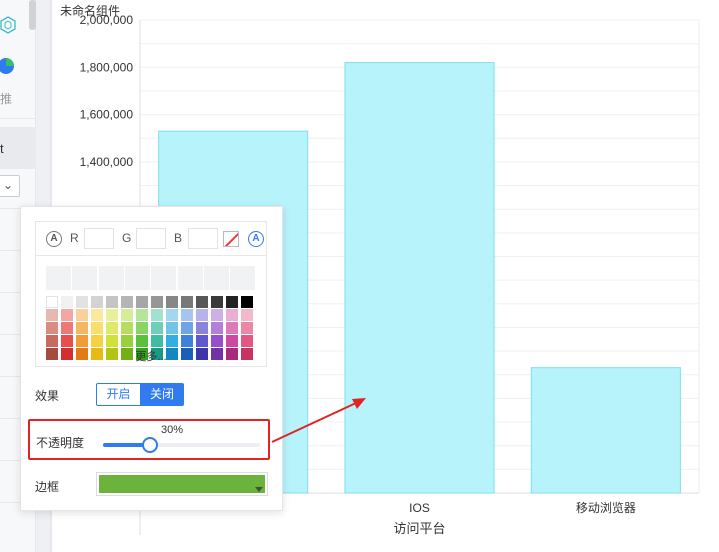 This screenshot has height=552, width=719. What do you see at coordinates (107, 162) in the screenshot?
I see `y-tick-label: 1,400,000` at bounding box center [107, 162].